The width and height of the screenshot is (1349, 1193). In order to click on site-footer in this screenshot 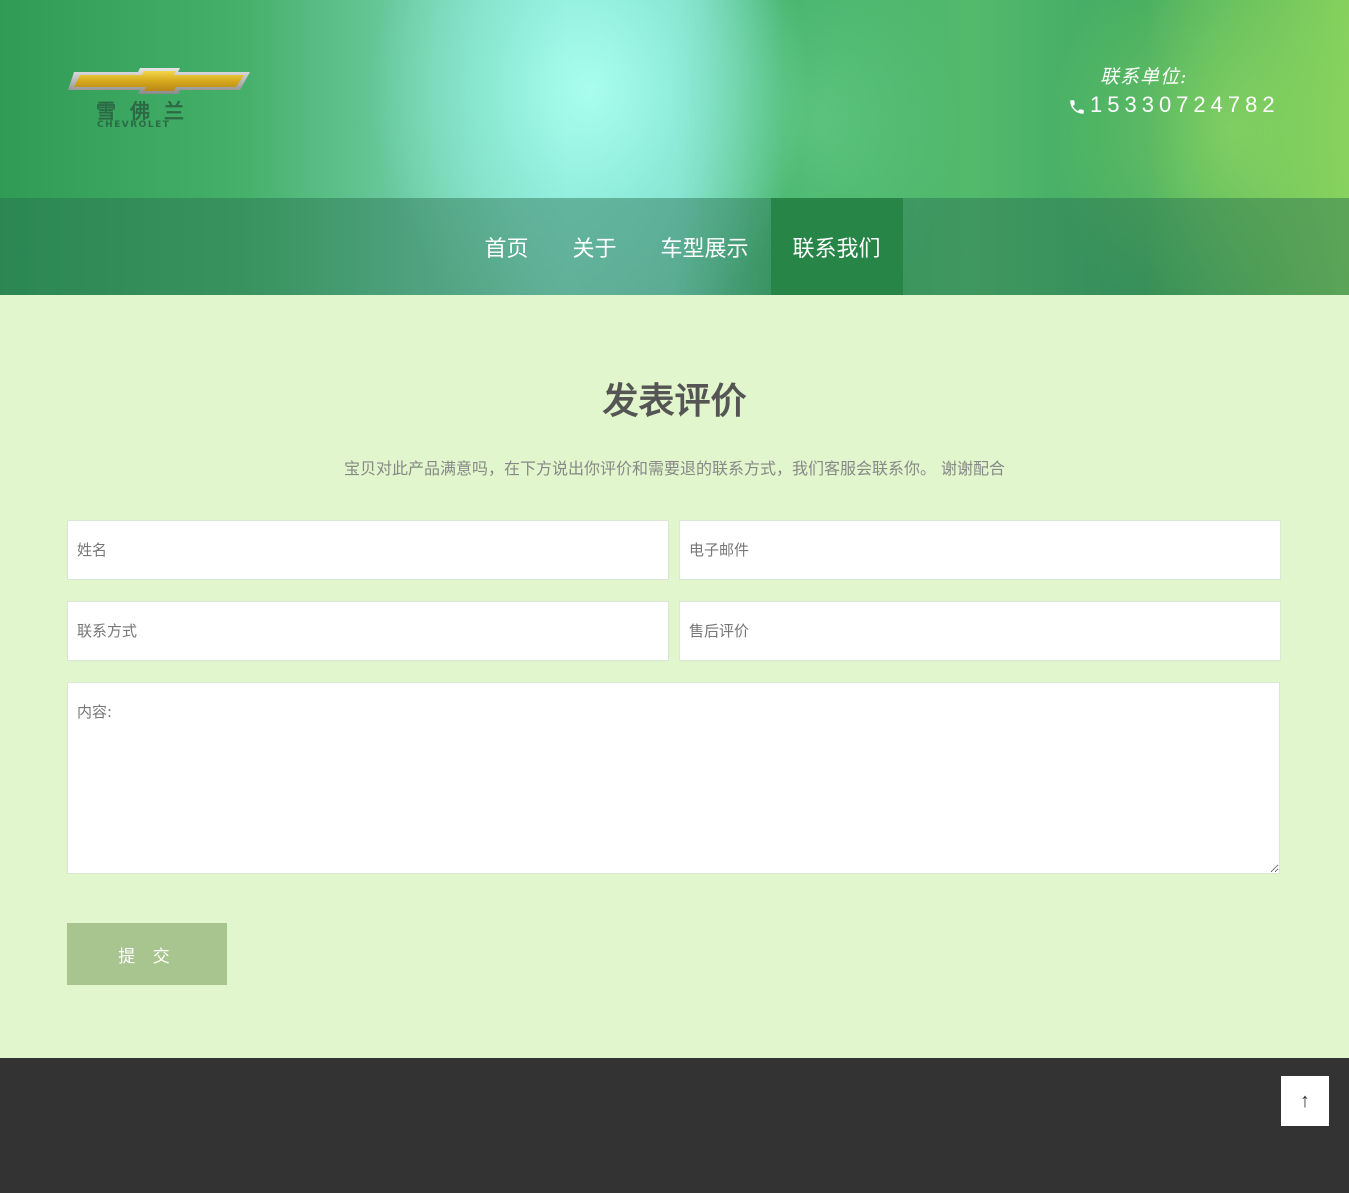, I will do `click(674, 1125)`.